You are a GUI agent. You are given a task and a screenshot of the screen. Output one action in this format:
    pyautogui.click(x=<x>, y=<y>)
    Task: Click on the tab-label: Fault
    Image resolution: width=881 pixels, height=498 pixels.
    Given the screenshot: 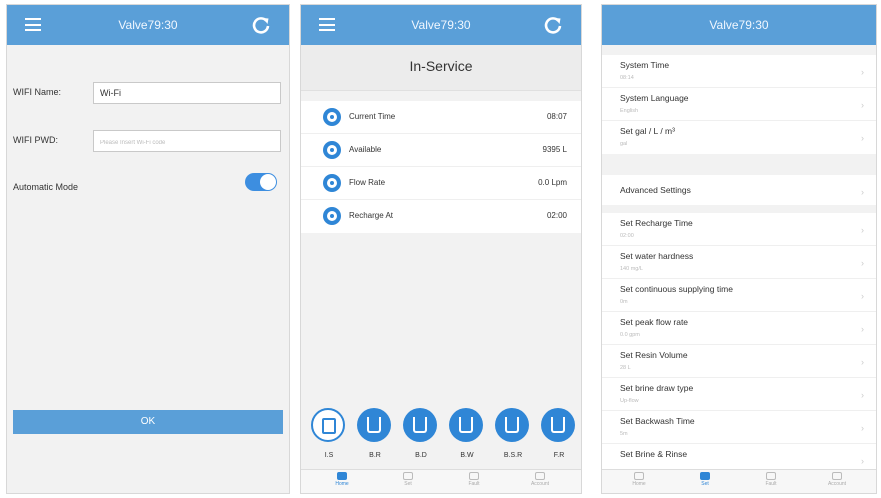 What is the action you would take?
    pyautogui.click(x=771, y=484)
    